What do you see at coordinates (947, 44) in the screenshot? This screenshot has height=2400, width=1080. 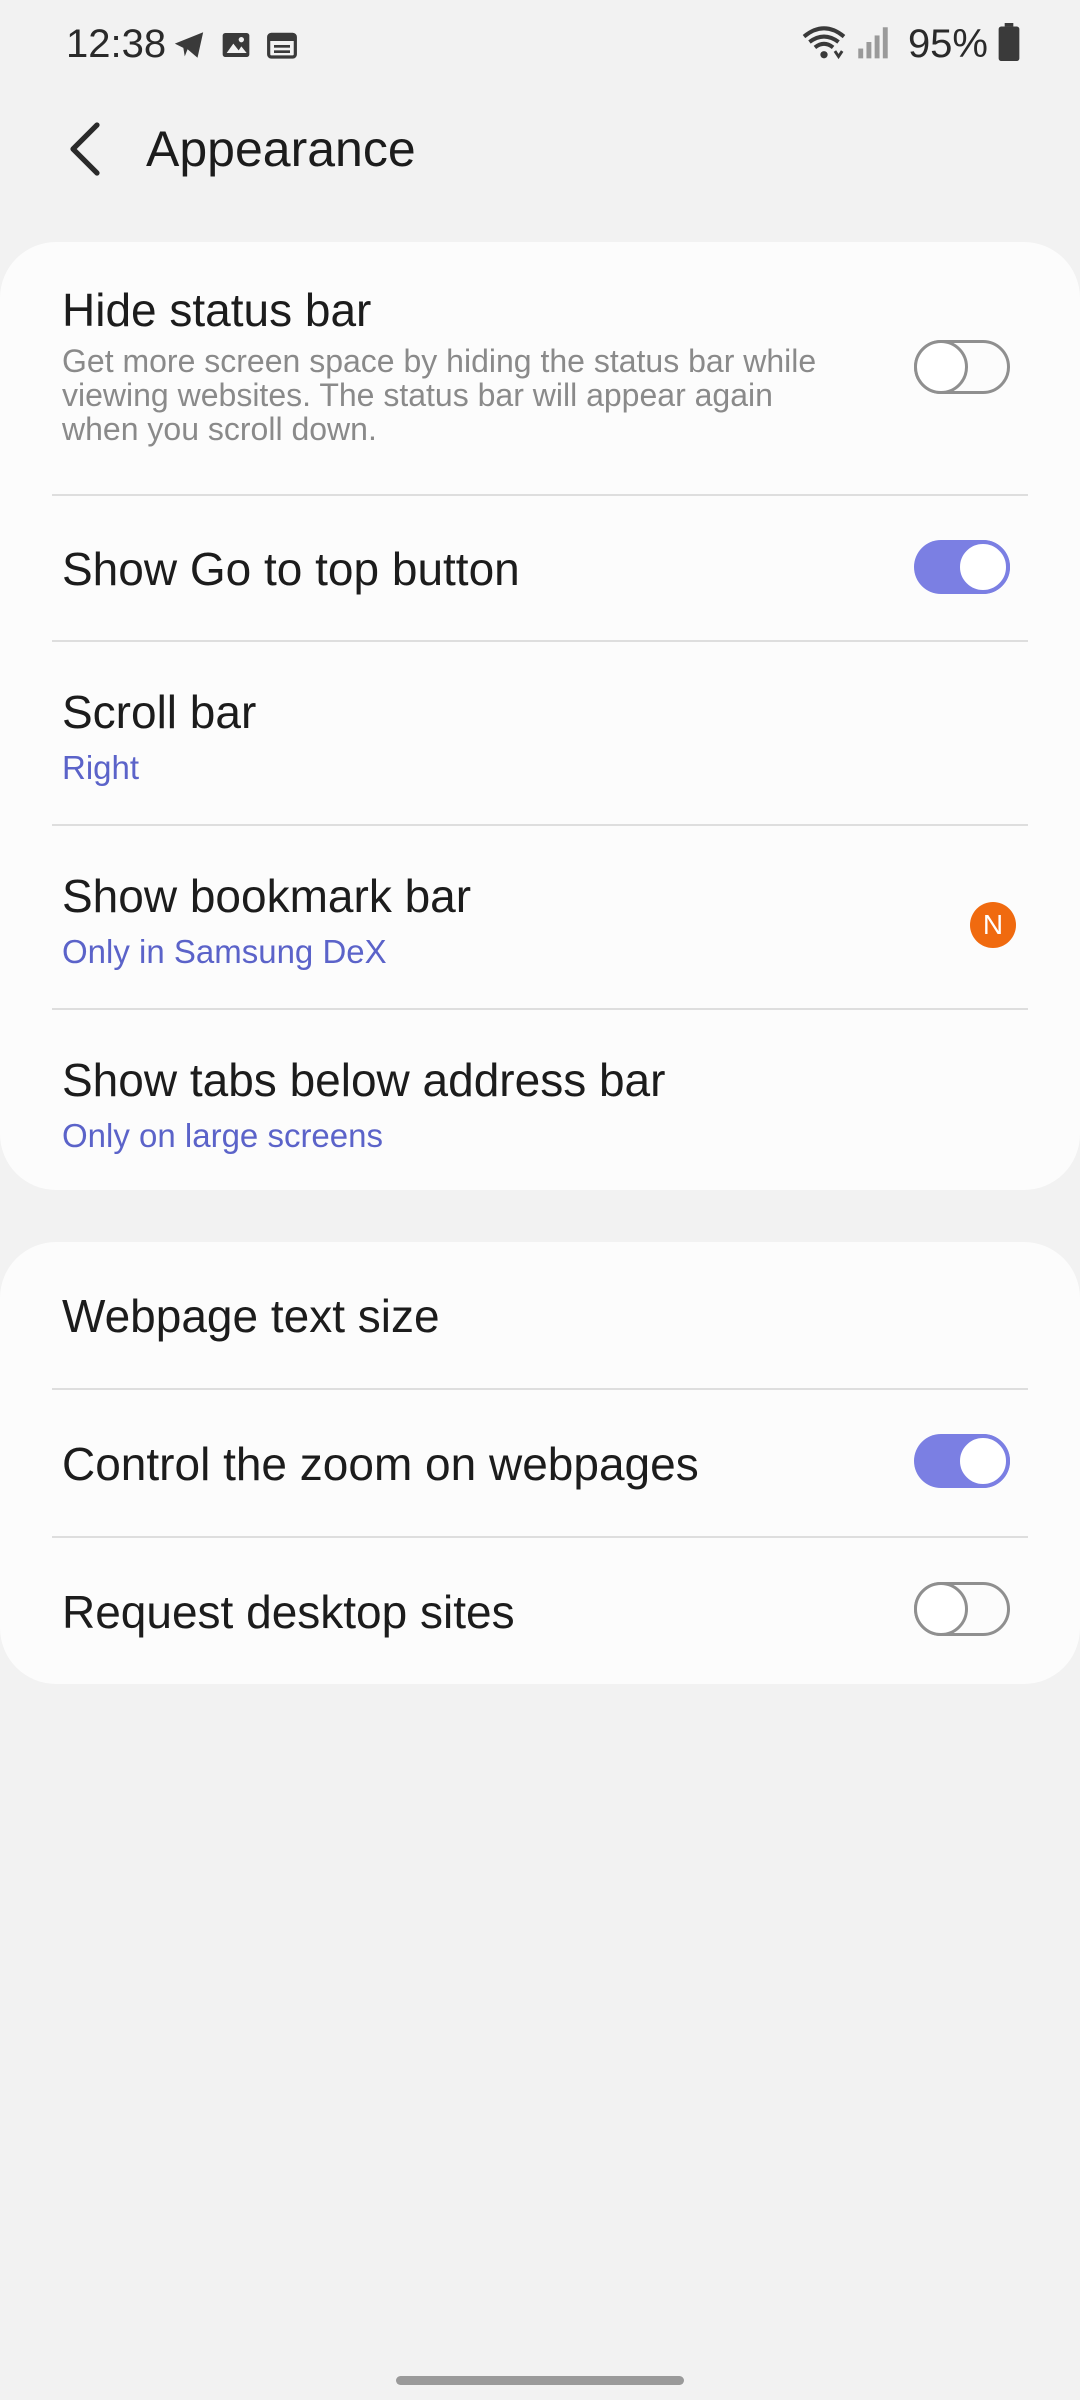 I see `battery-percent: 95%` at bounding box center [947, 44].